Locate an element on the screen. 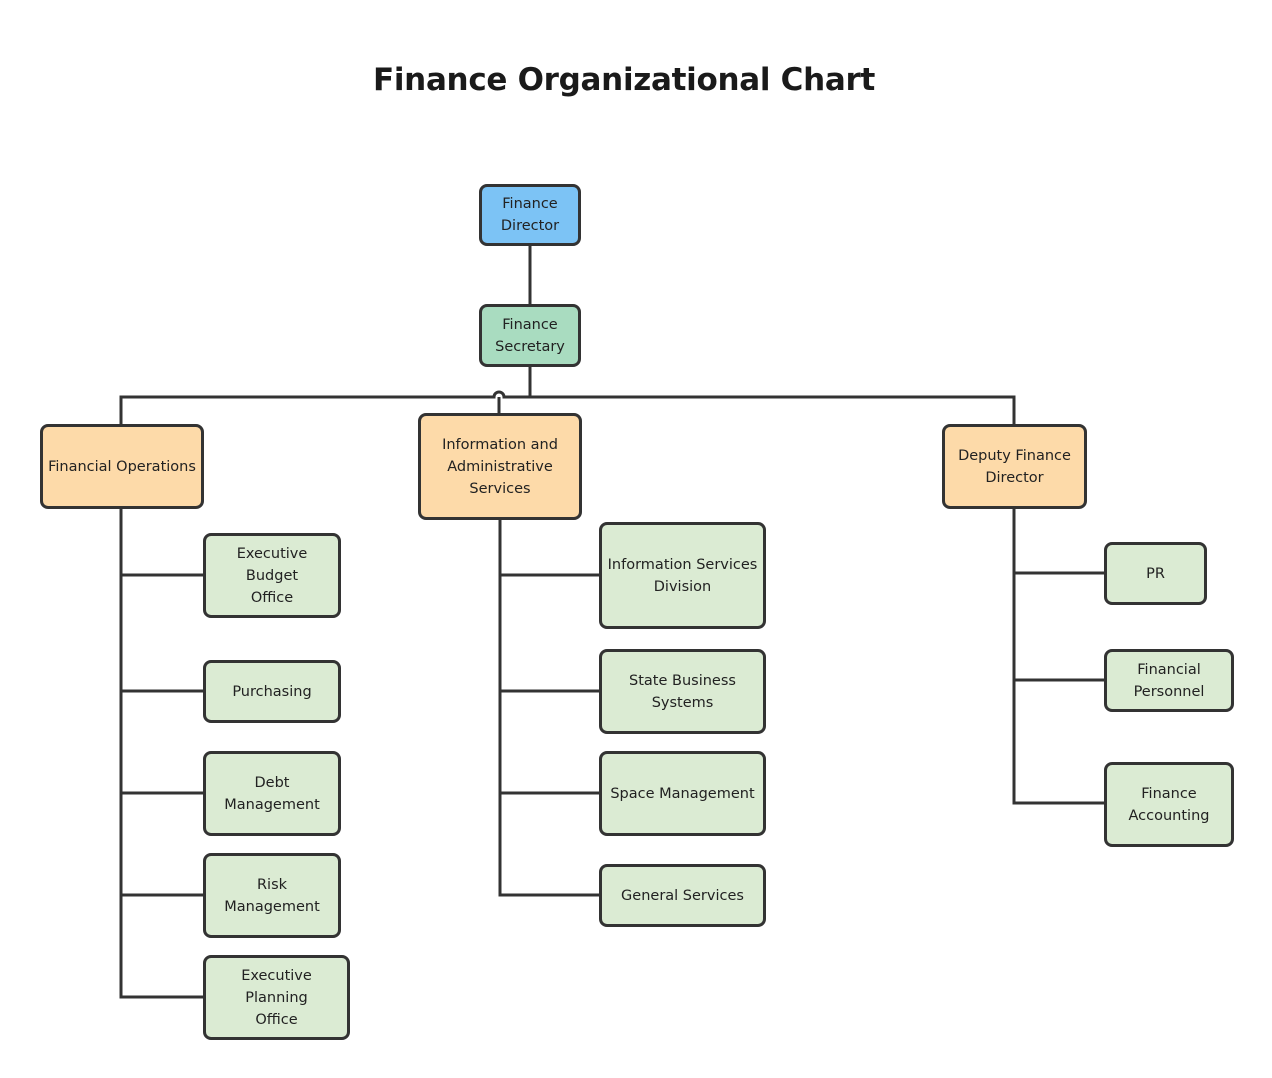  node-financial-personnel: Financial Personnel is located at coordinates (1169, 680).